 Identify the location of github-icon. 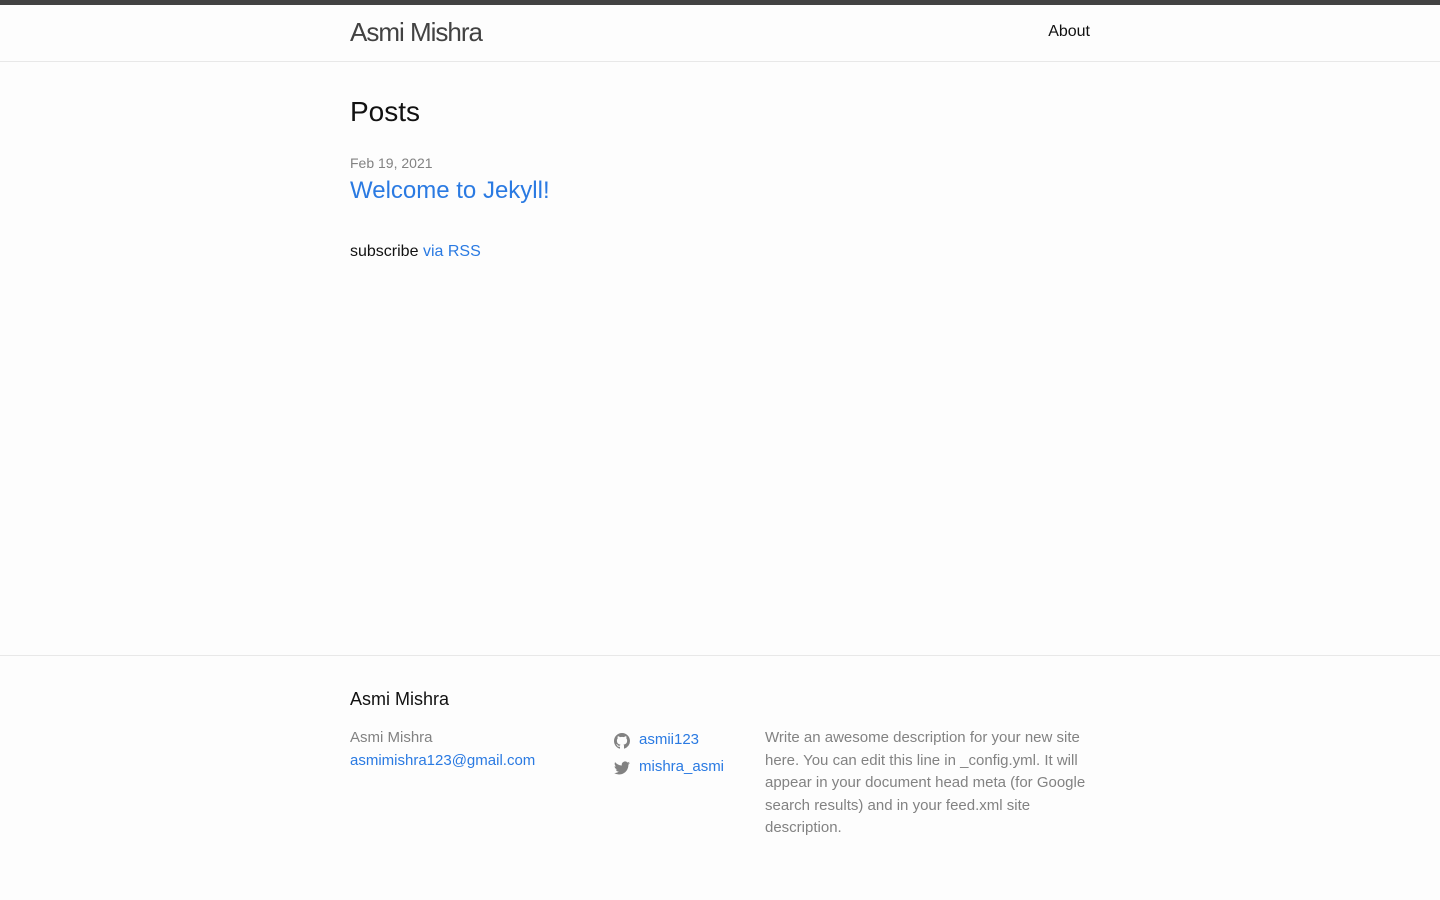
(622, 740).